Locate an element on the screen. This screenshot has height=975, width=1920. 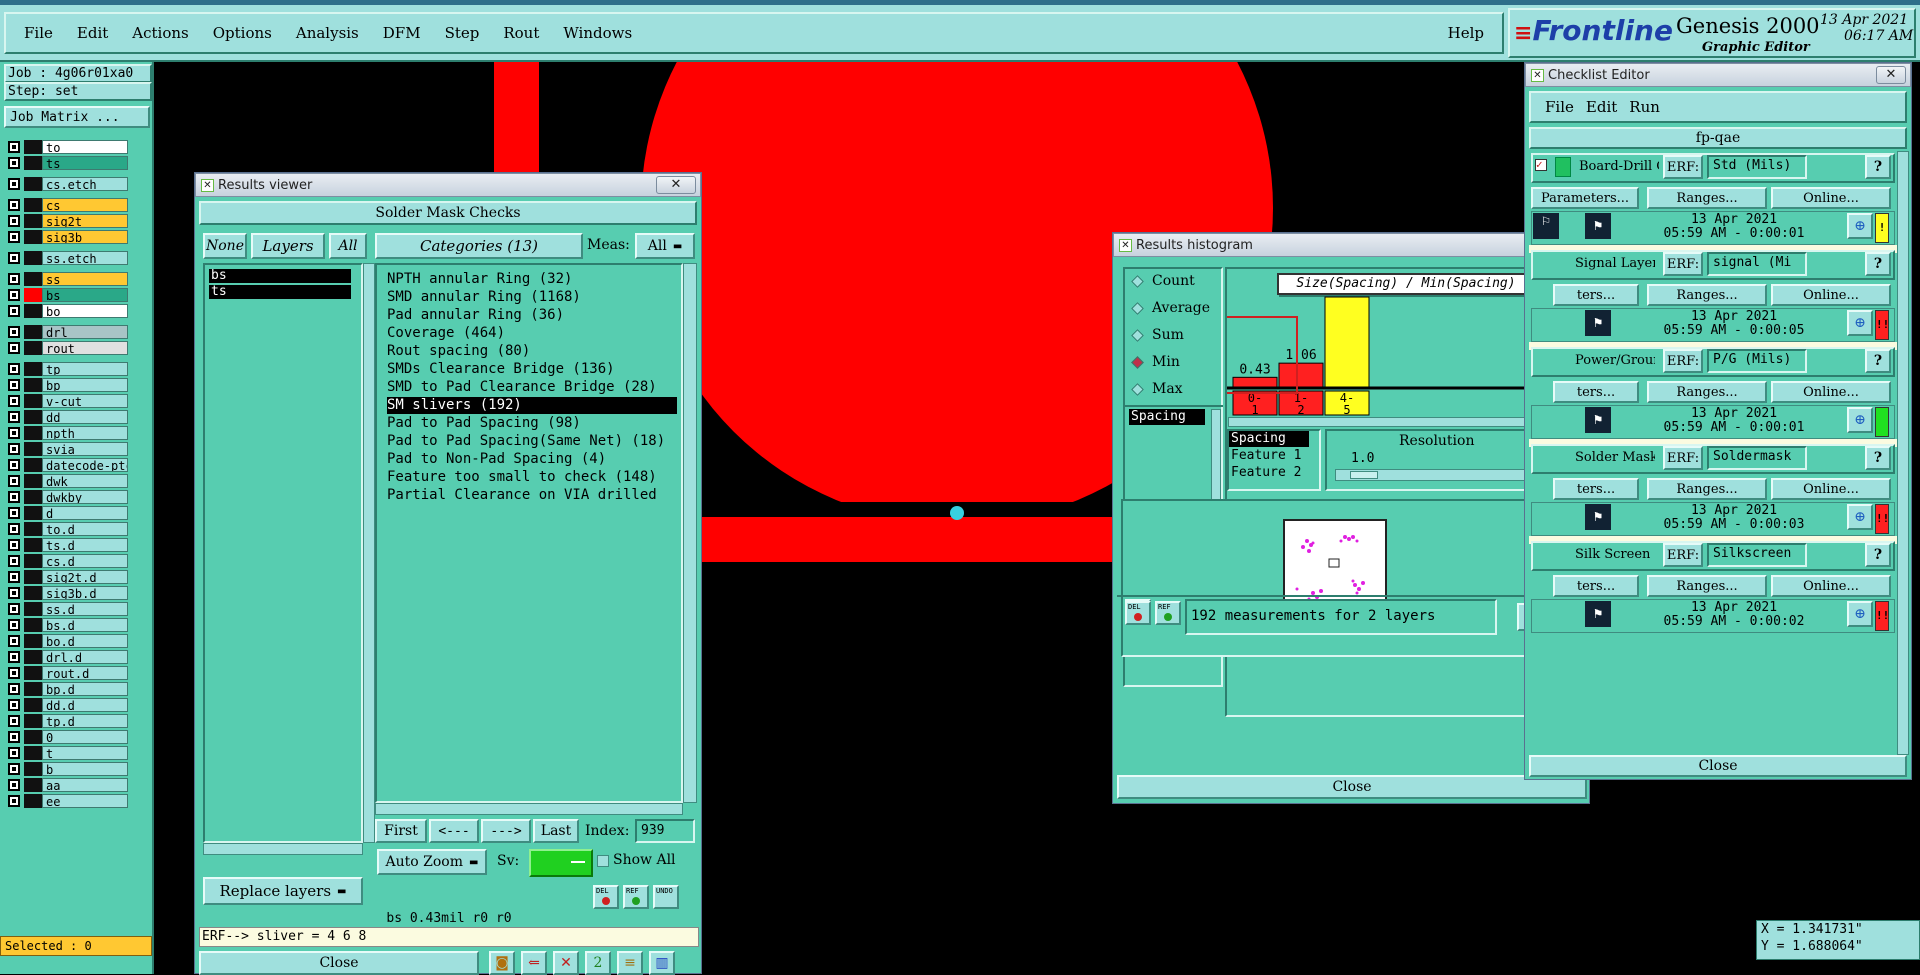
layer-row: ss is located at coordinates (66, 279).